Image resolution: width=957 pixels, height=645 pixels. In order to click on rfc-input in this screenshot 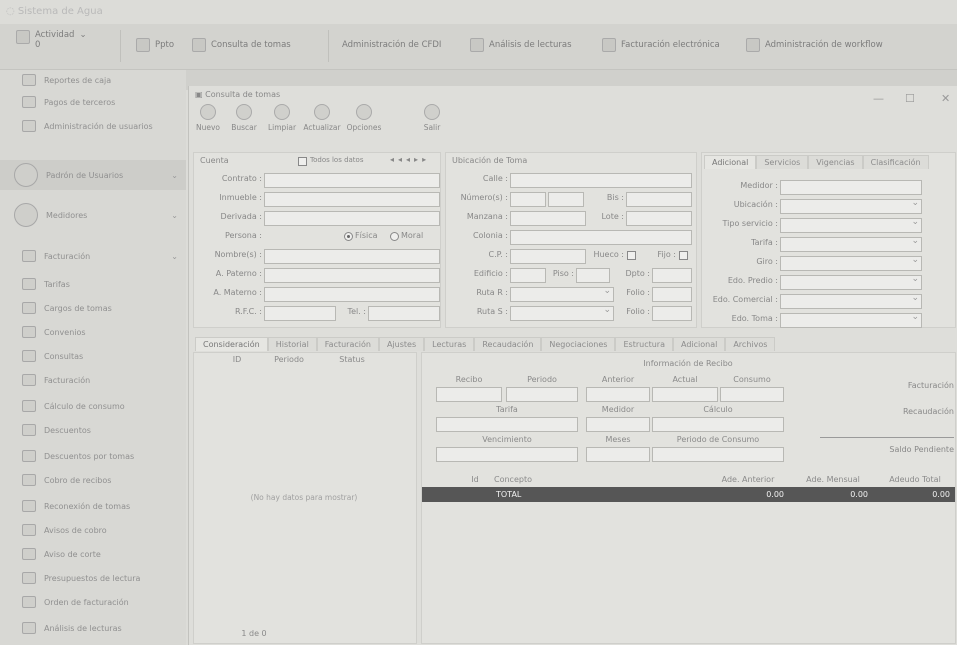, I will do `click(300, 313)`.